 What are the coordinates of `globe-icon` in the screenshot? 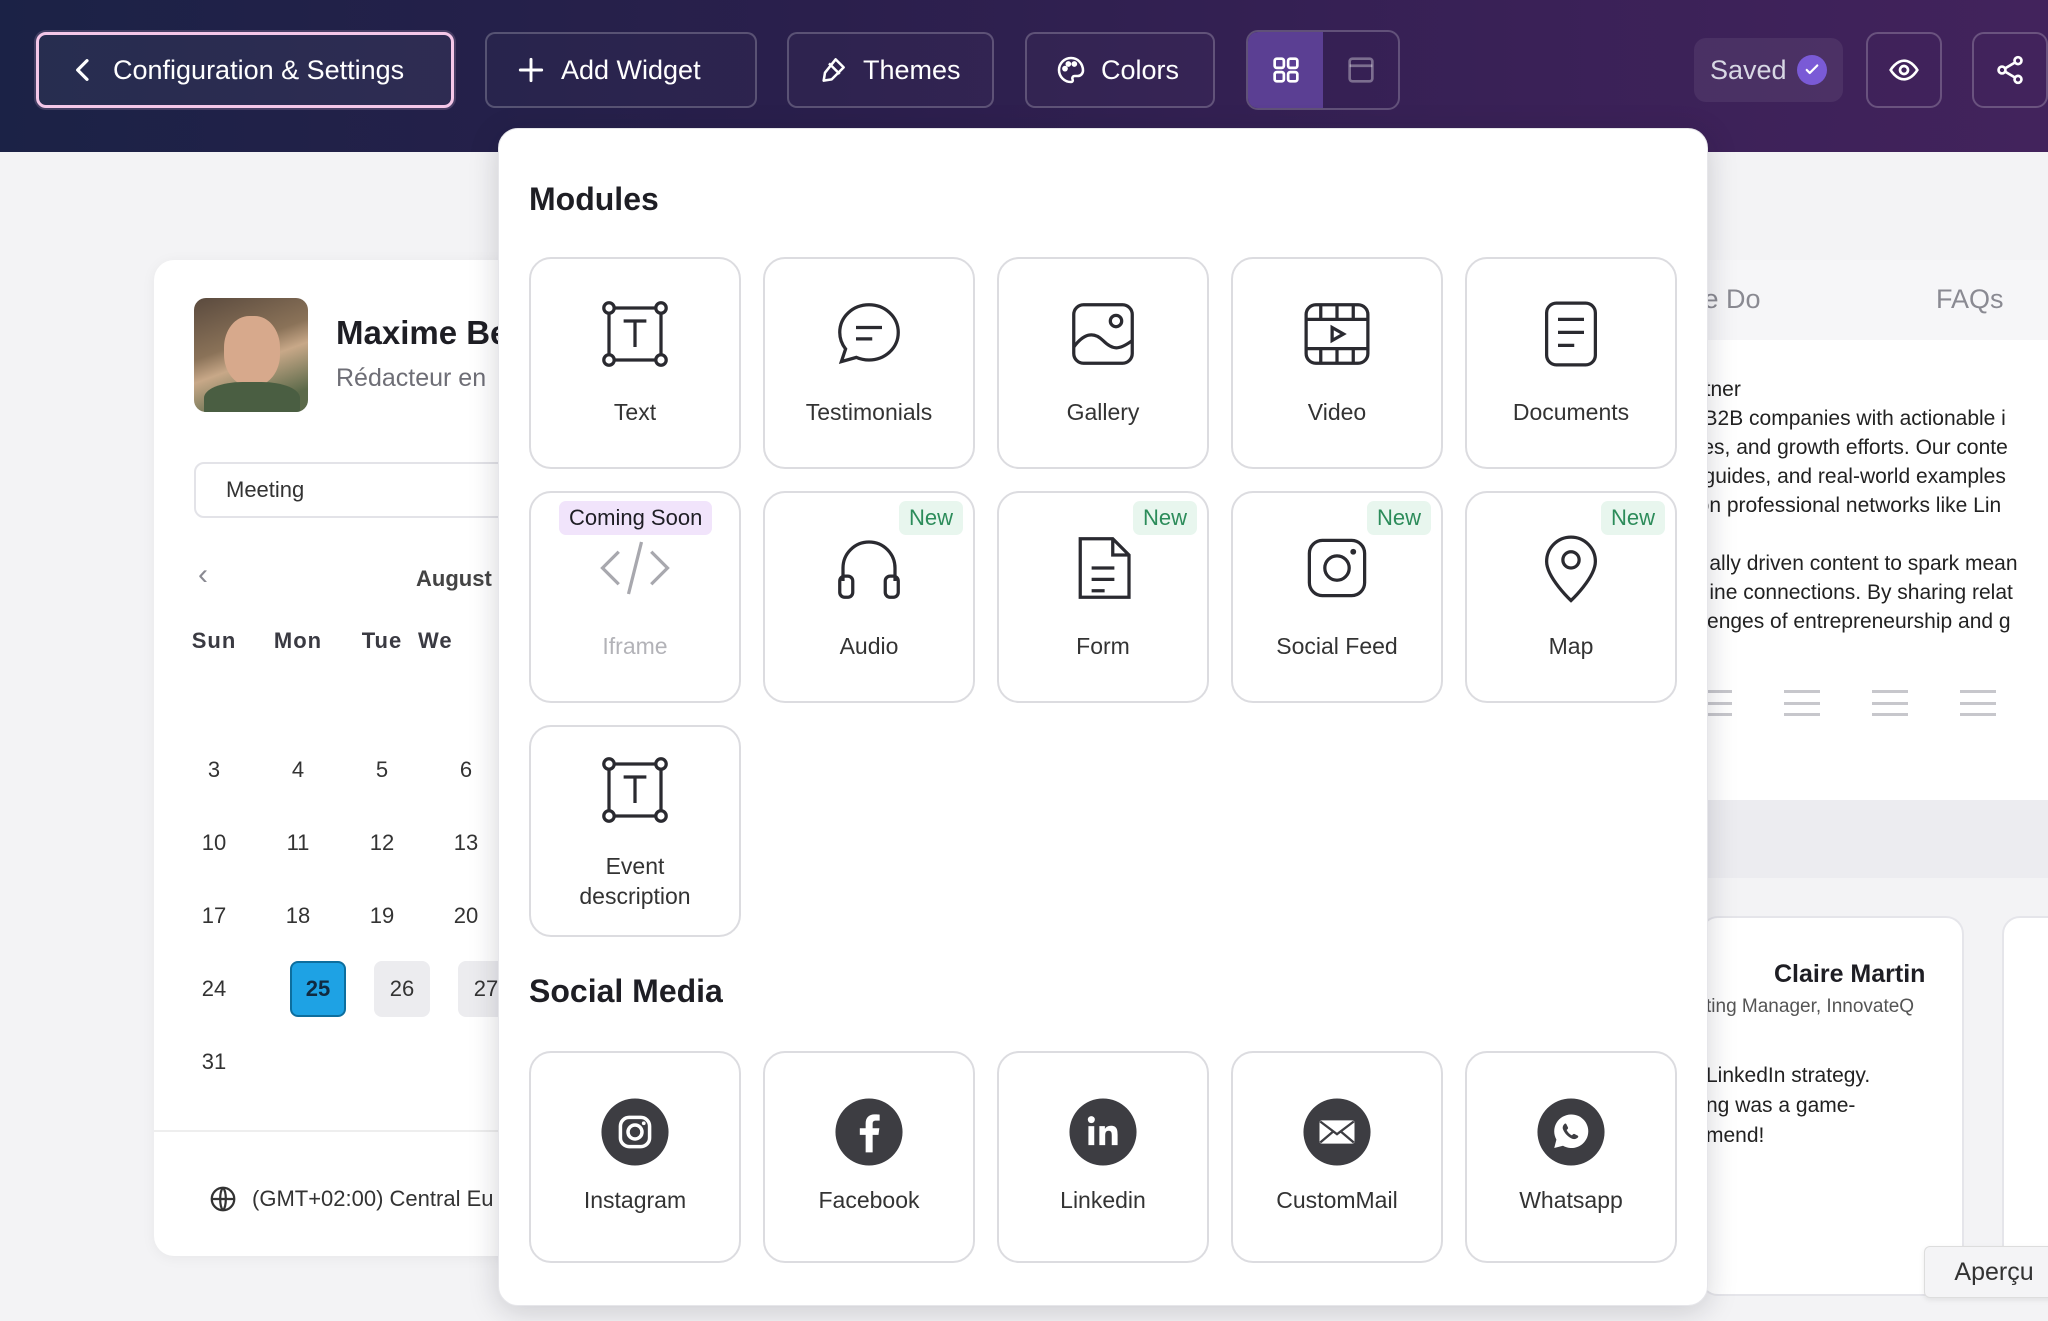 It's located at (223, 1199).